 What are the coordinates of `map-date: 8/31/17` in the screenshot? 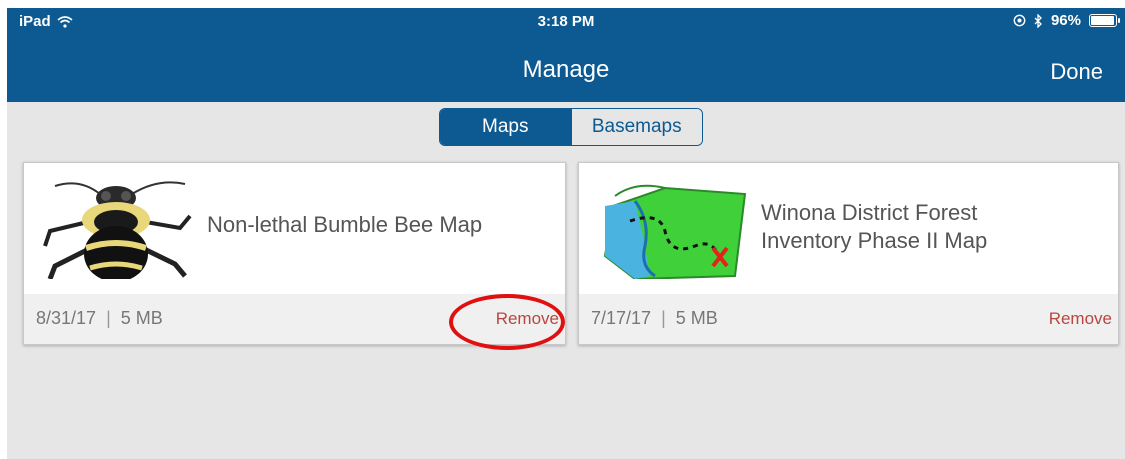 It's located at (66, 318).